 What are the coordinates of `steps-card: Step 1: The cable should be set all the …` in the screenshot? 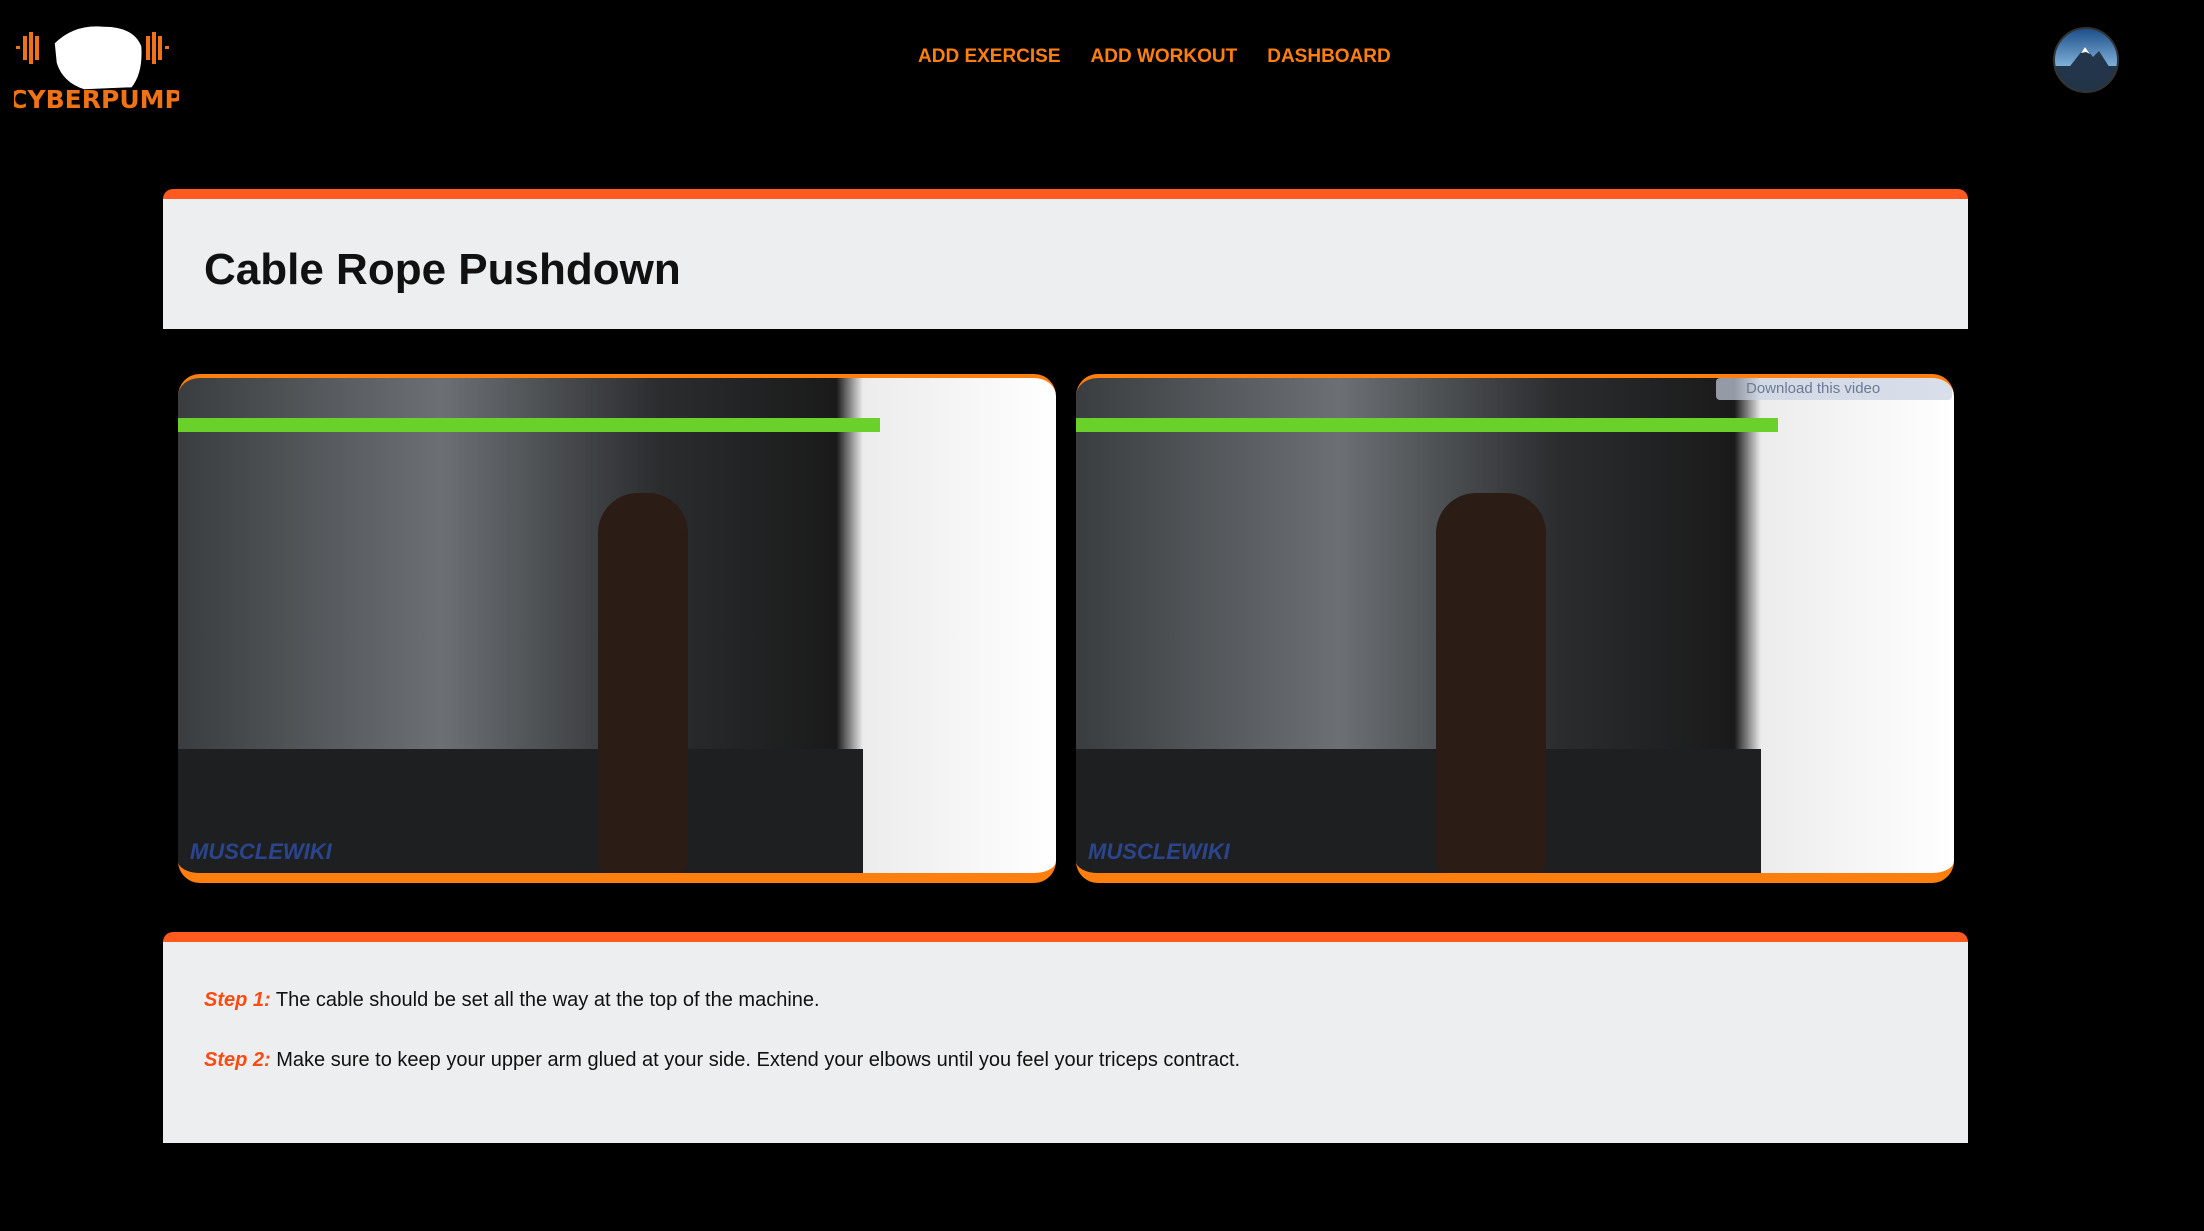 It's located at (1065, 1037).